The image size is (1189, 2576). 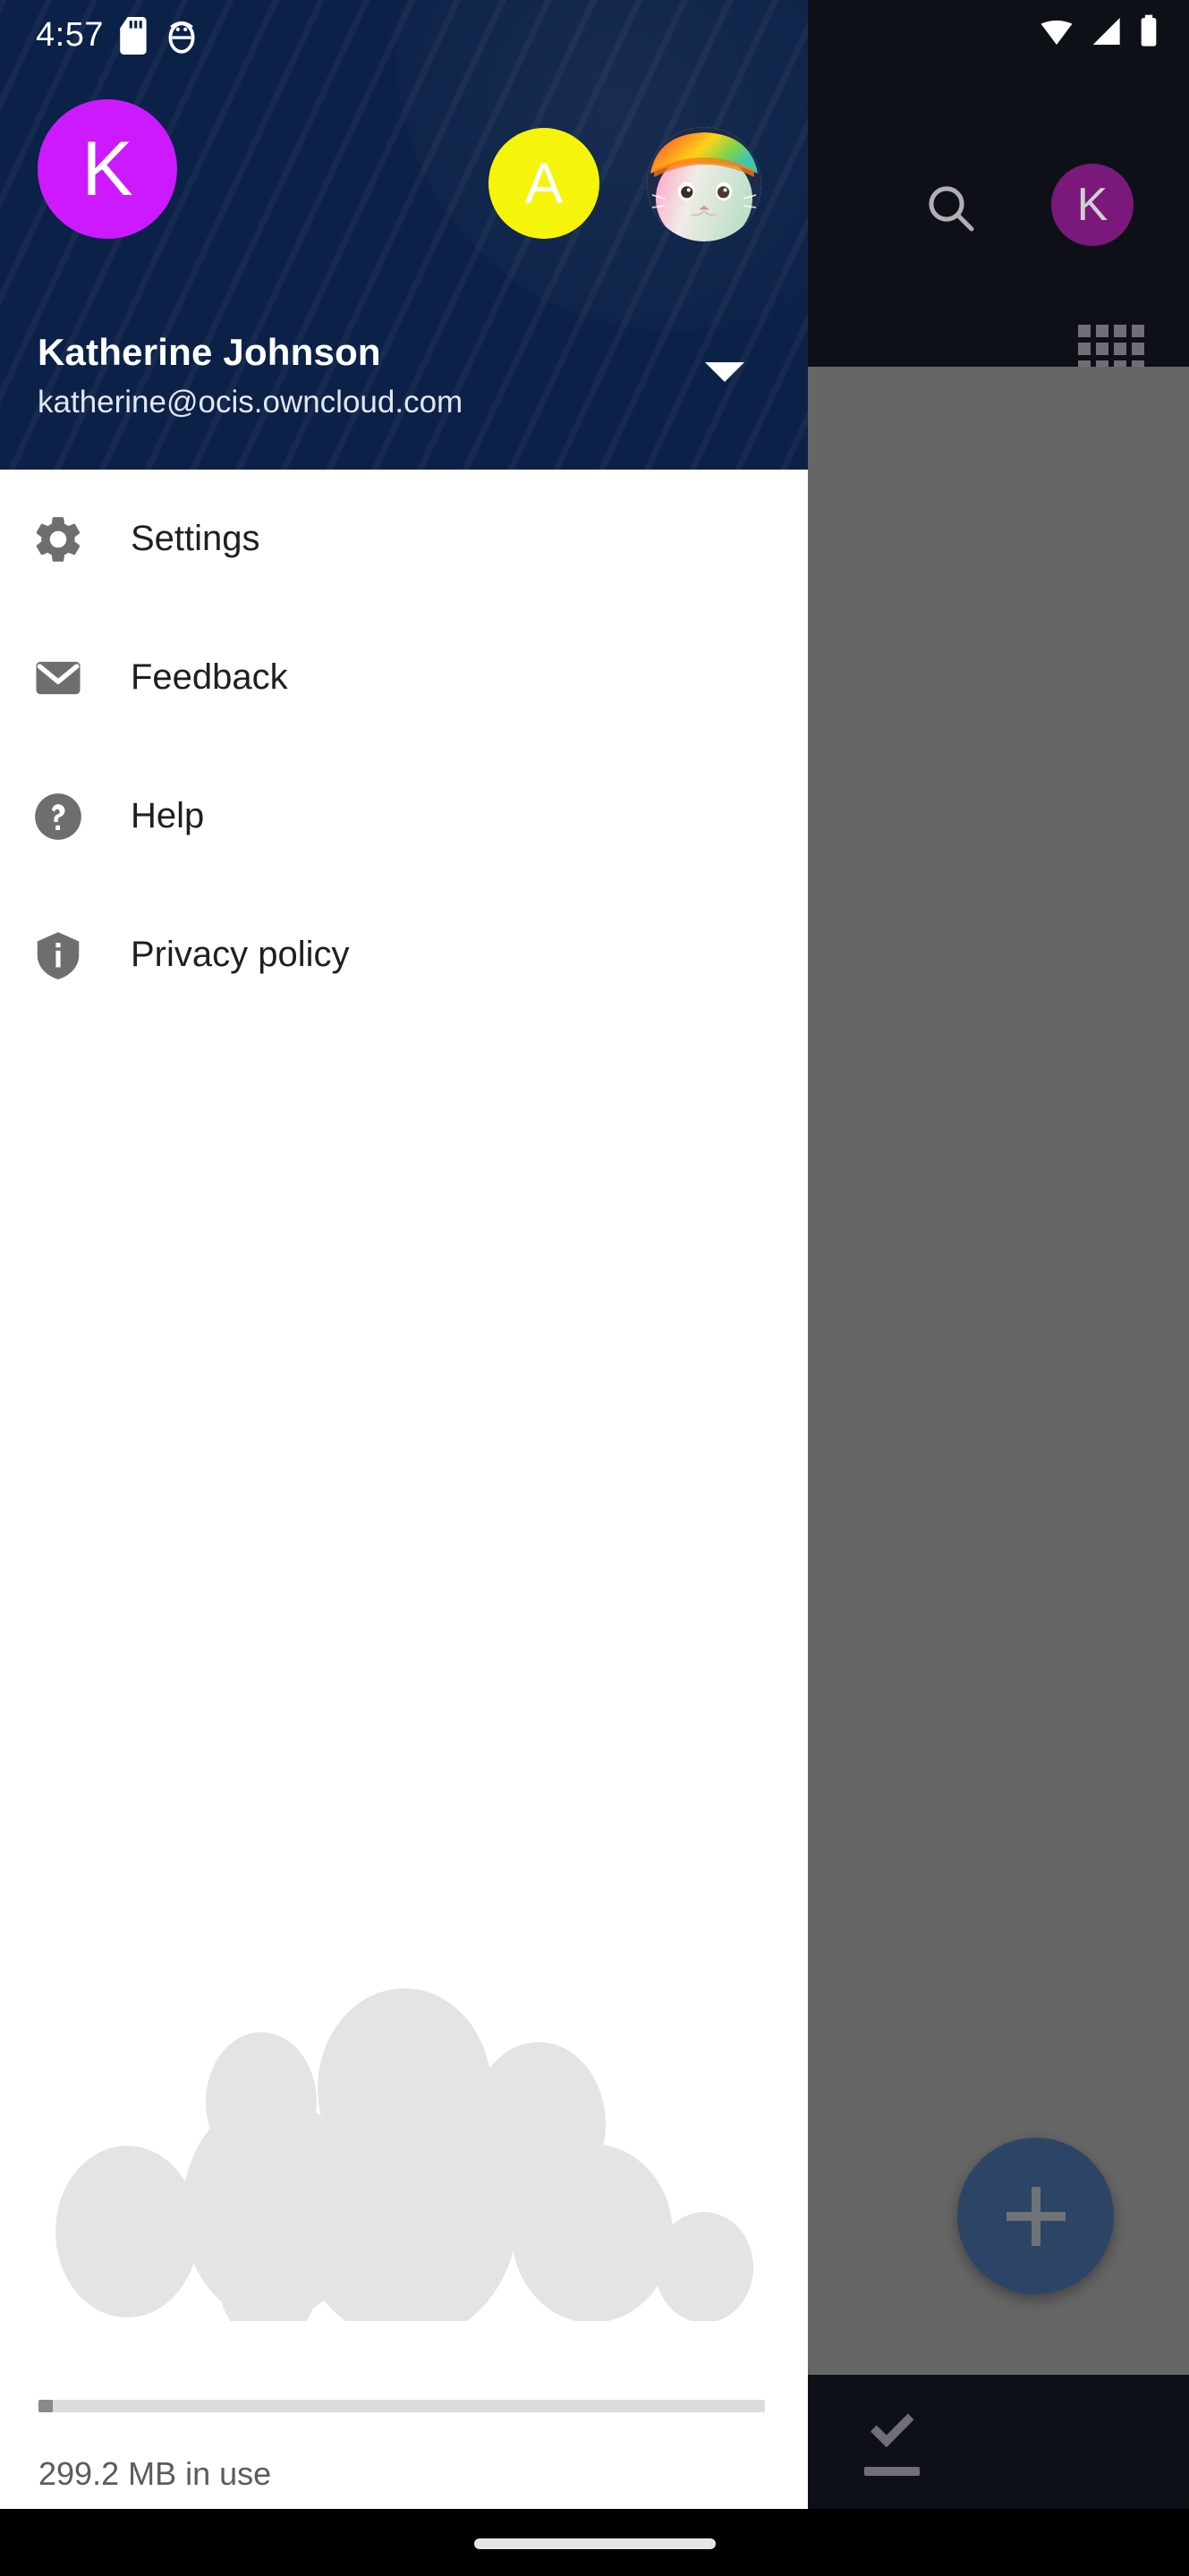 What do you see at coordinates (1056, 32) in the screenshot?
I see `wifi-icon` at bounding box center [1056, 32].